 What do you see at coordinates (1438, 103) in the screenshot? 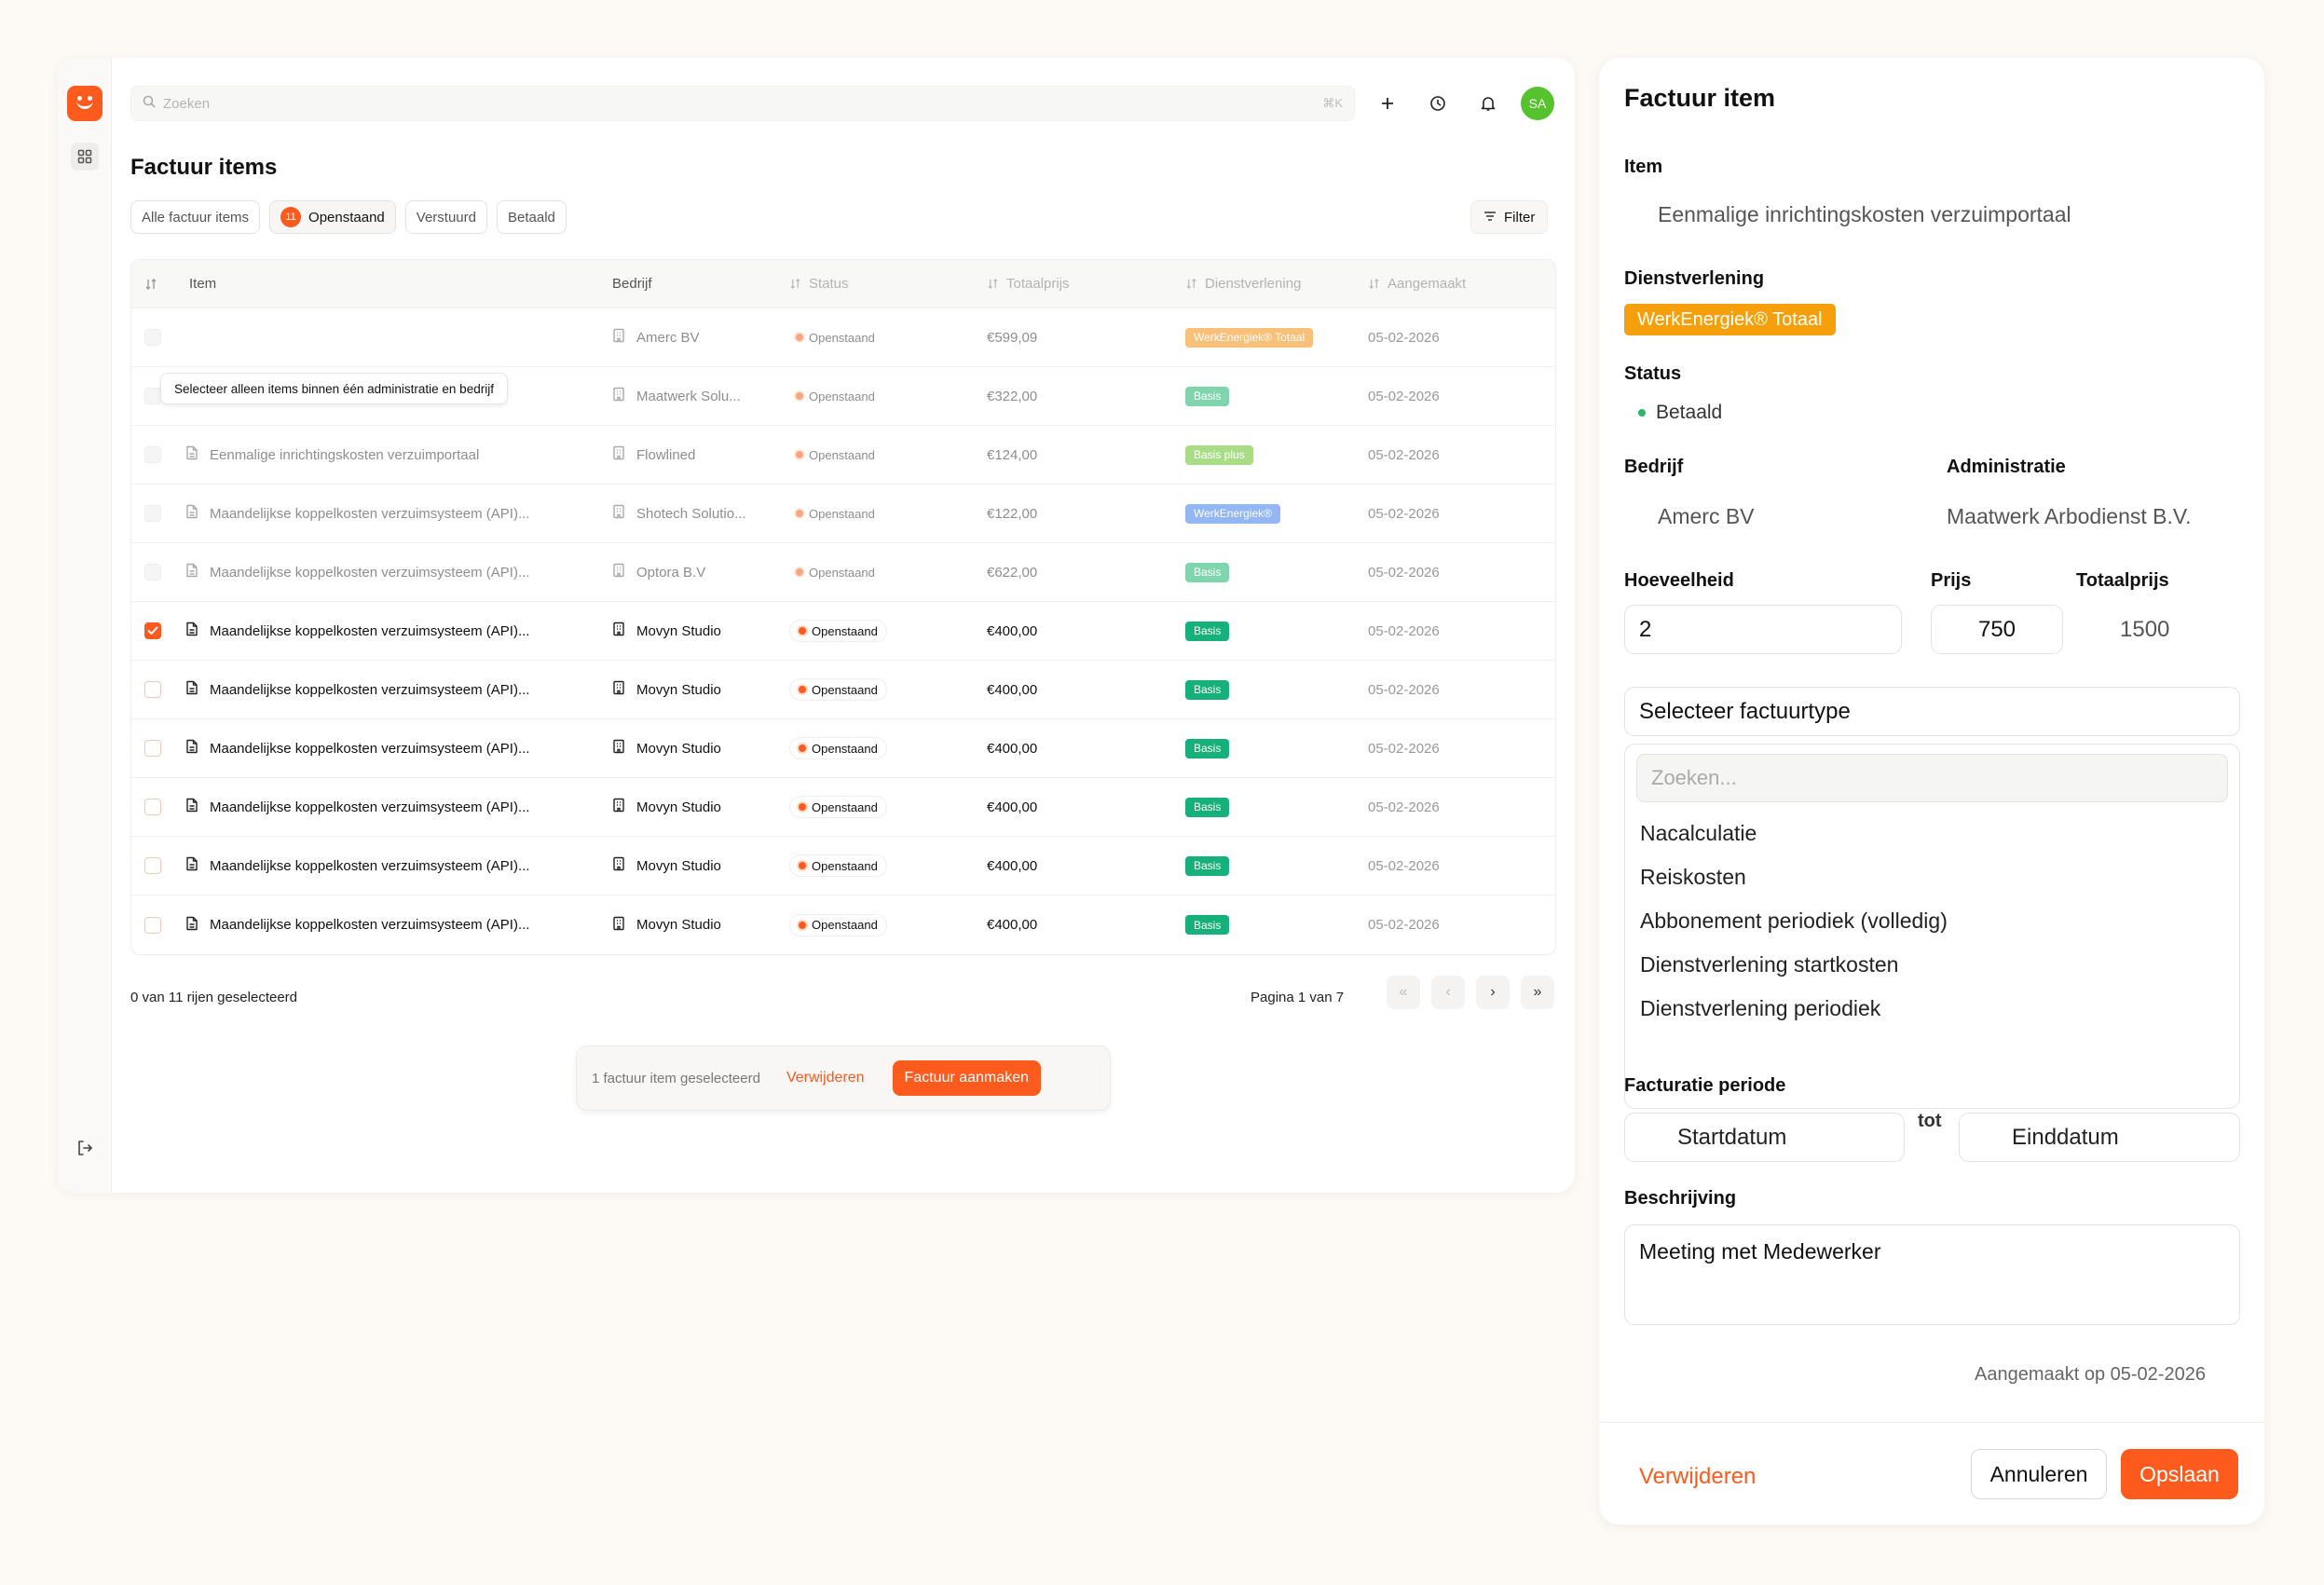
I see `history-clock-icon` at bounding box center [1438, 103].